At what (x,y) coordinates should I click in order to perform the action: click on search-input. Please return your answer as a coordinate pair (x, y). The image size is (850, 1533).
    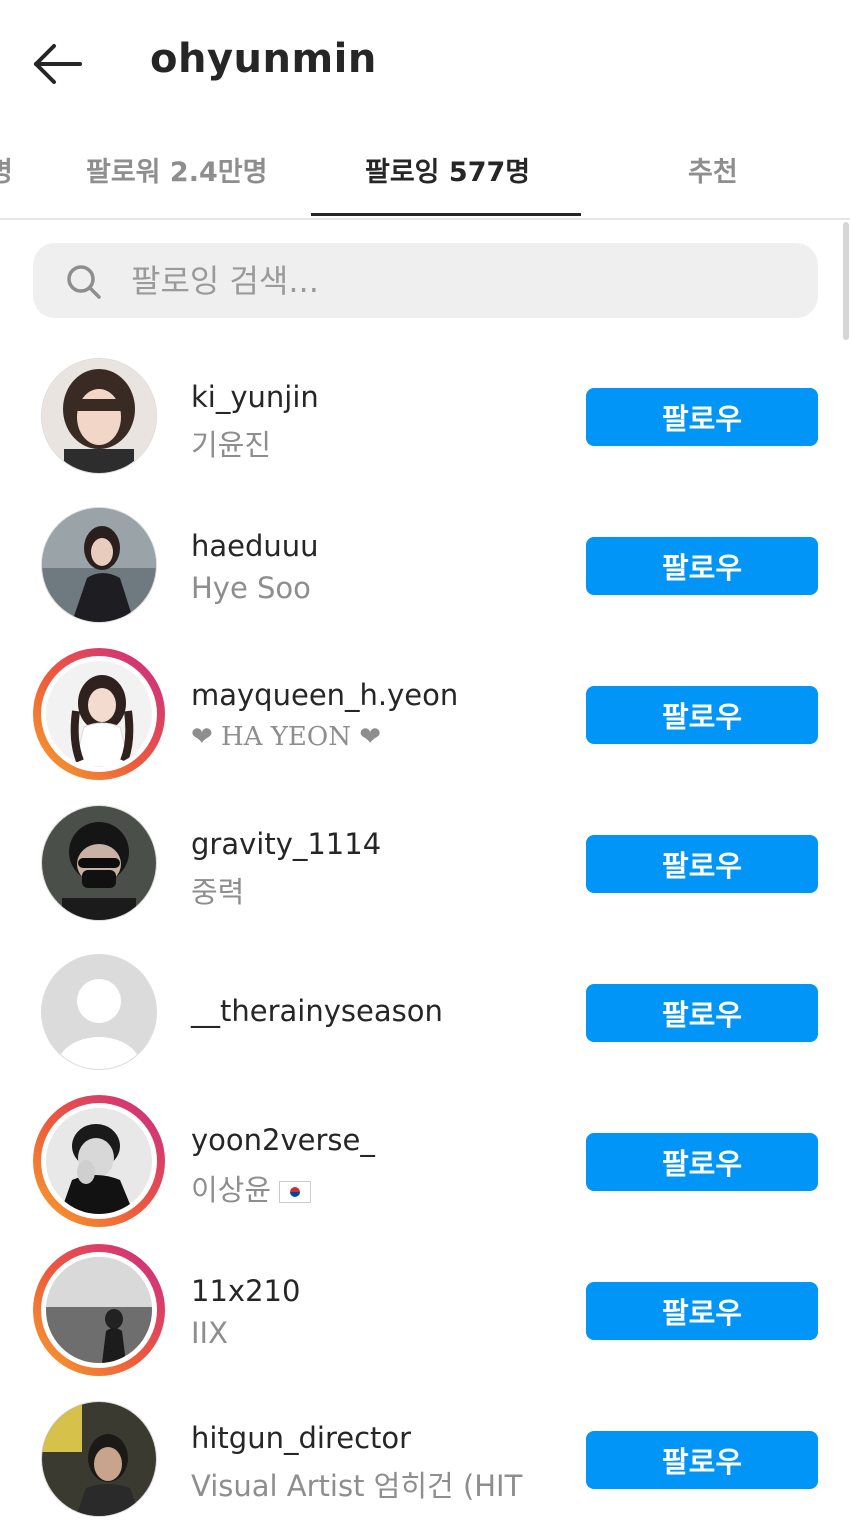
    Looking at the image, I should click on (451, 280).